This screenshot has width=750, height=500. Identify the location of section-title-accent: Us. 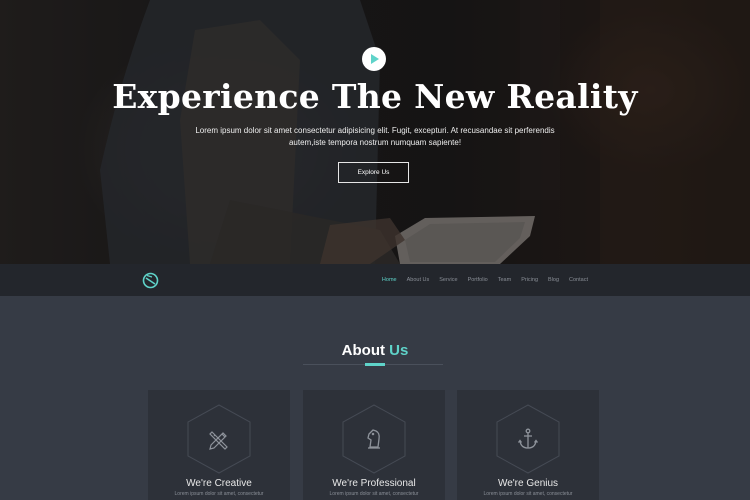
(399, 350).